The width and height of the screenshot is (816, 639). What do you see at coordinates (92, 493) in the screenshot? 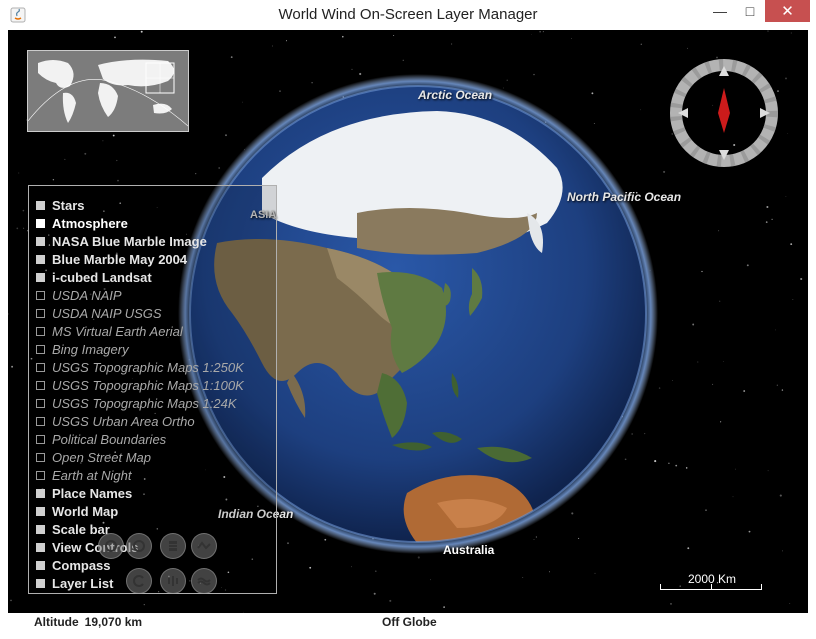
I see `layer-label: Place Names` at bounding box center [92, 493].